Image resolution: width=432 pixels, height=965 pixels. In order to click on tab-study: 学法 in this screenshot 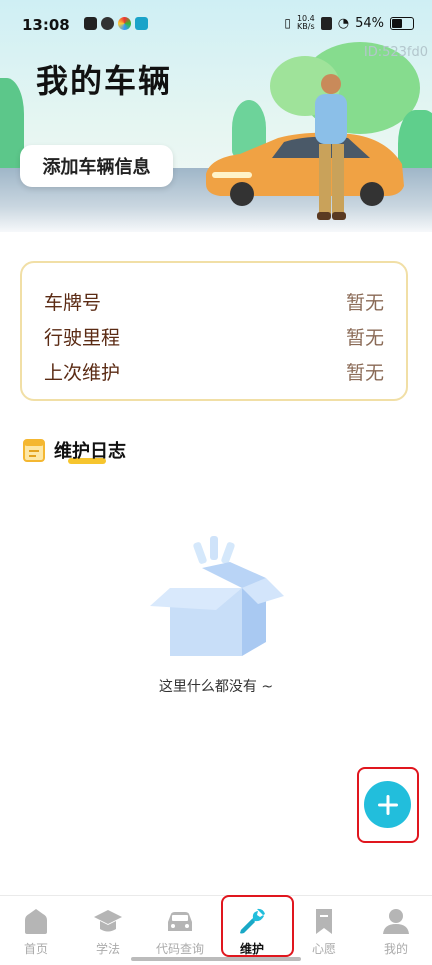, I will do `click(108, 930)`.